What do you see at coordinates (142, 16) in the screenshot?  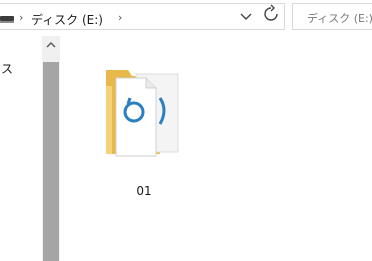 I see `address-bar: › ディスク (E:) ›` at bounding box center [142, 16].